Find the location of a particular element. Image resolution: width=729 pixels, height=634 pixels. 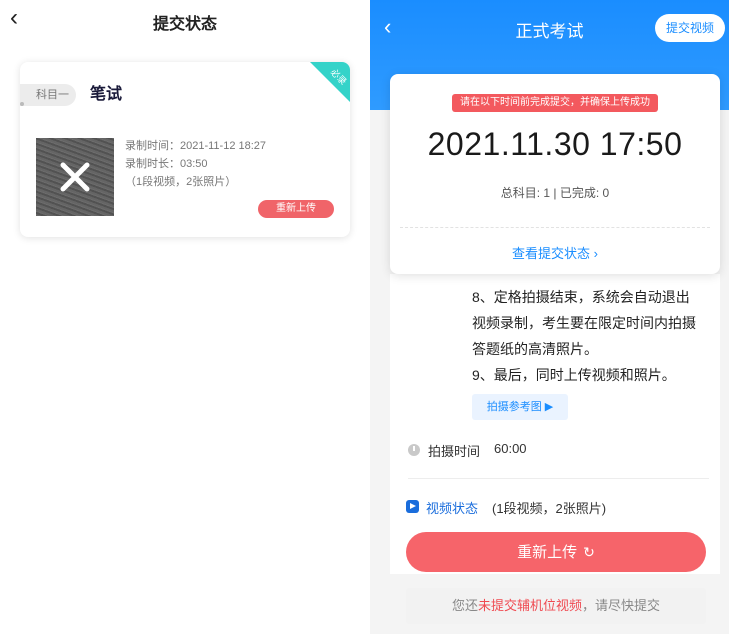

reference-image-button: 拍摄参考图 ▶ is located at coordinates (520, 407).